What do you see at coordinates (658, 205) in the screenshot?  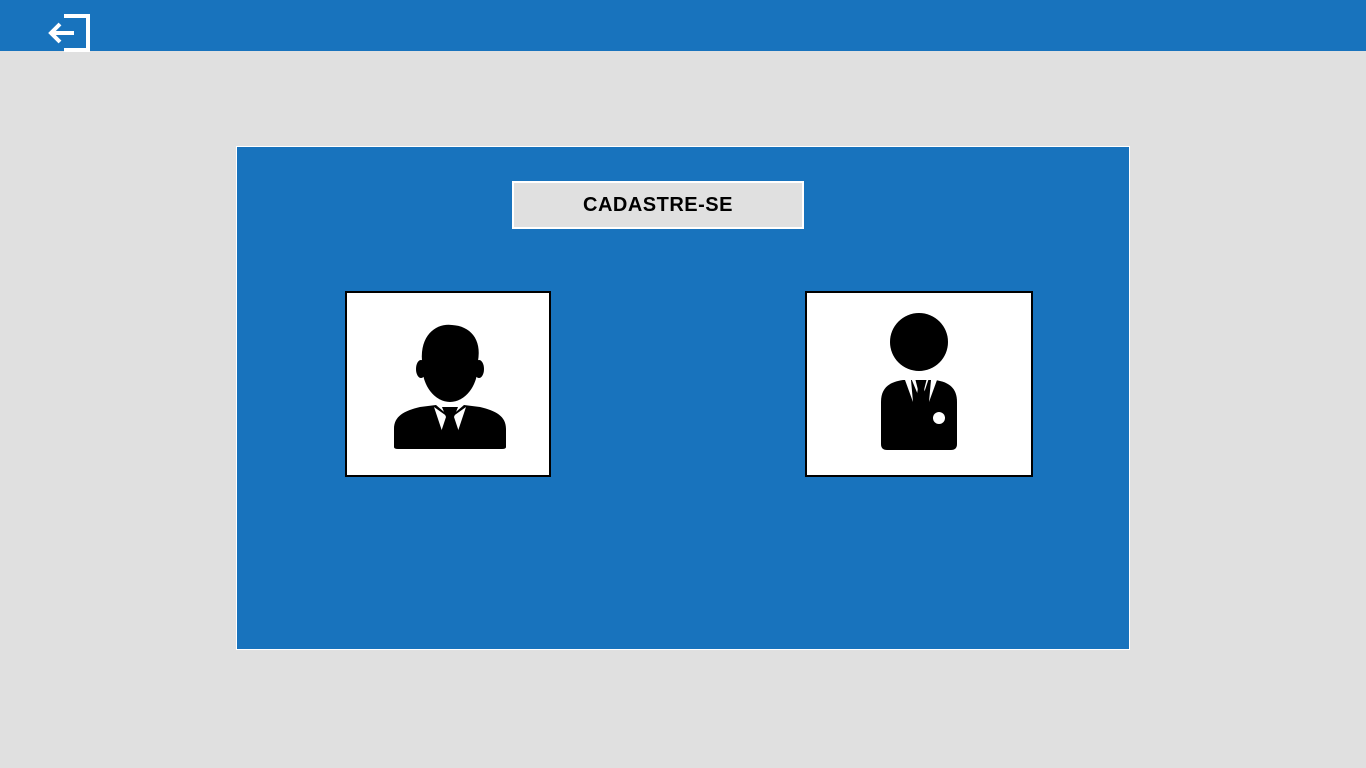 I see `page-title: CADASTRE-SE` at bounding box center [658, 205].